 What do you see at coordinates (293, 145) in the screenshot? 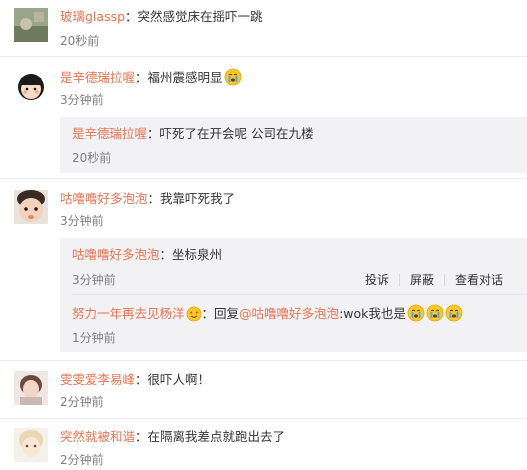
I see `reply-box: 是辛德瑞拉喔：吓死了在开会呢 公司在九楼 20秒前` at bounding box center [293, 145].